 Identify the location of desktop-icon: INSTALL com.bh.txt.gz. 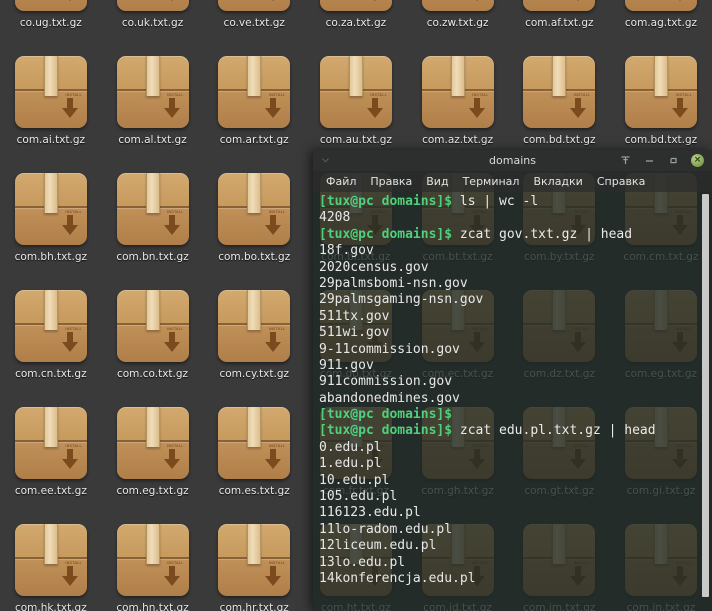
(51, 223).